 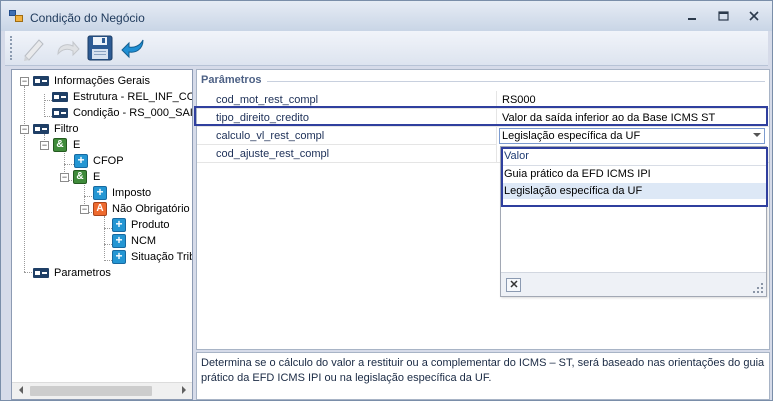 What do you see at coordinates (102, 145) in the screenshot?
I see `tree-item-e: − & E` at bounding box center [102, 145].